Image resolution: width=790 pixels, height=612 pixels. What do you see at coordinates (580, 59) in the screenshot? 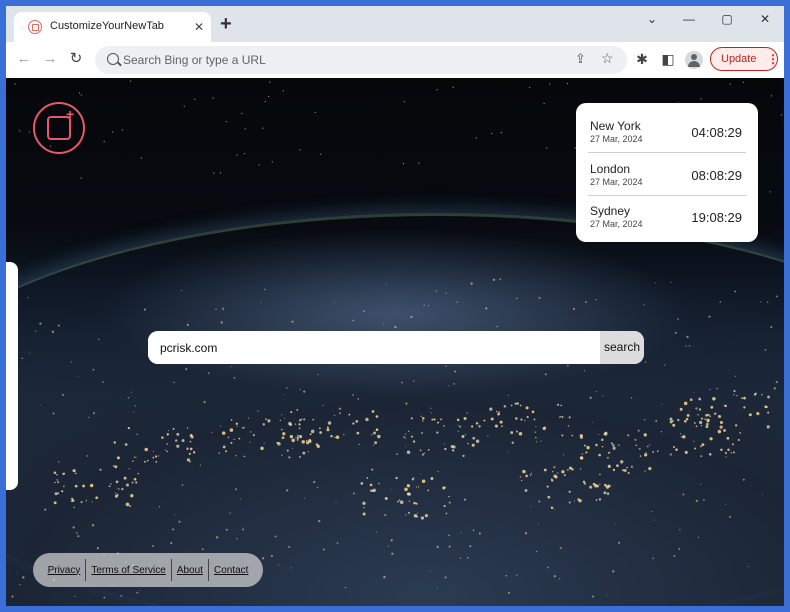
I see `share-icon: ⇪` at bounding box center [580, 59].